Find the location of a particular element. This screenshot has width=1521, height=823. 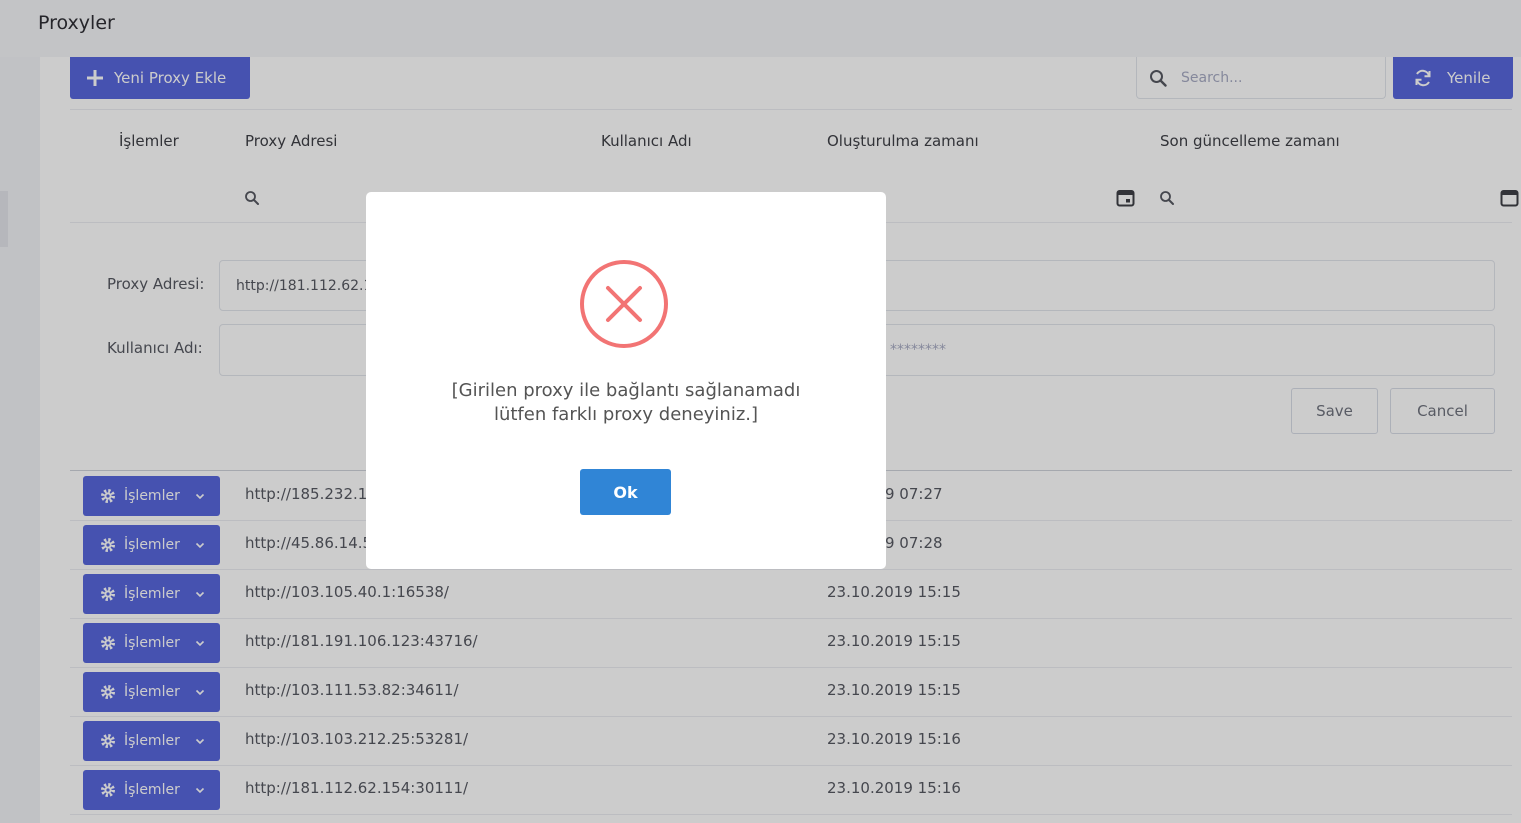

ok-button: Ok is located at coordinates (625, 492).